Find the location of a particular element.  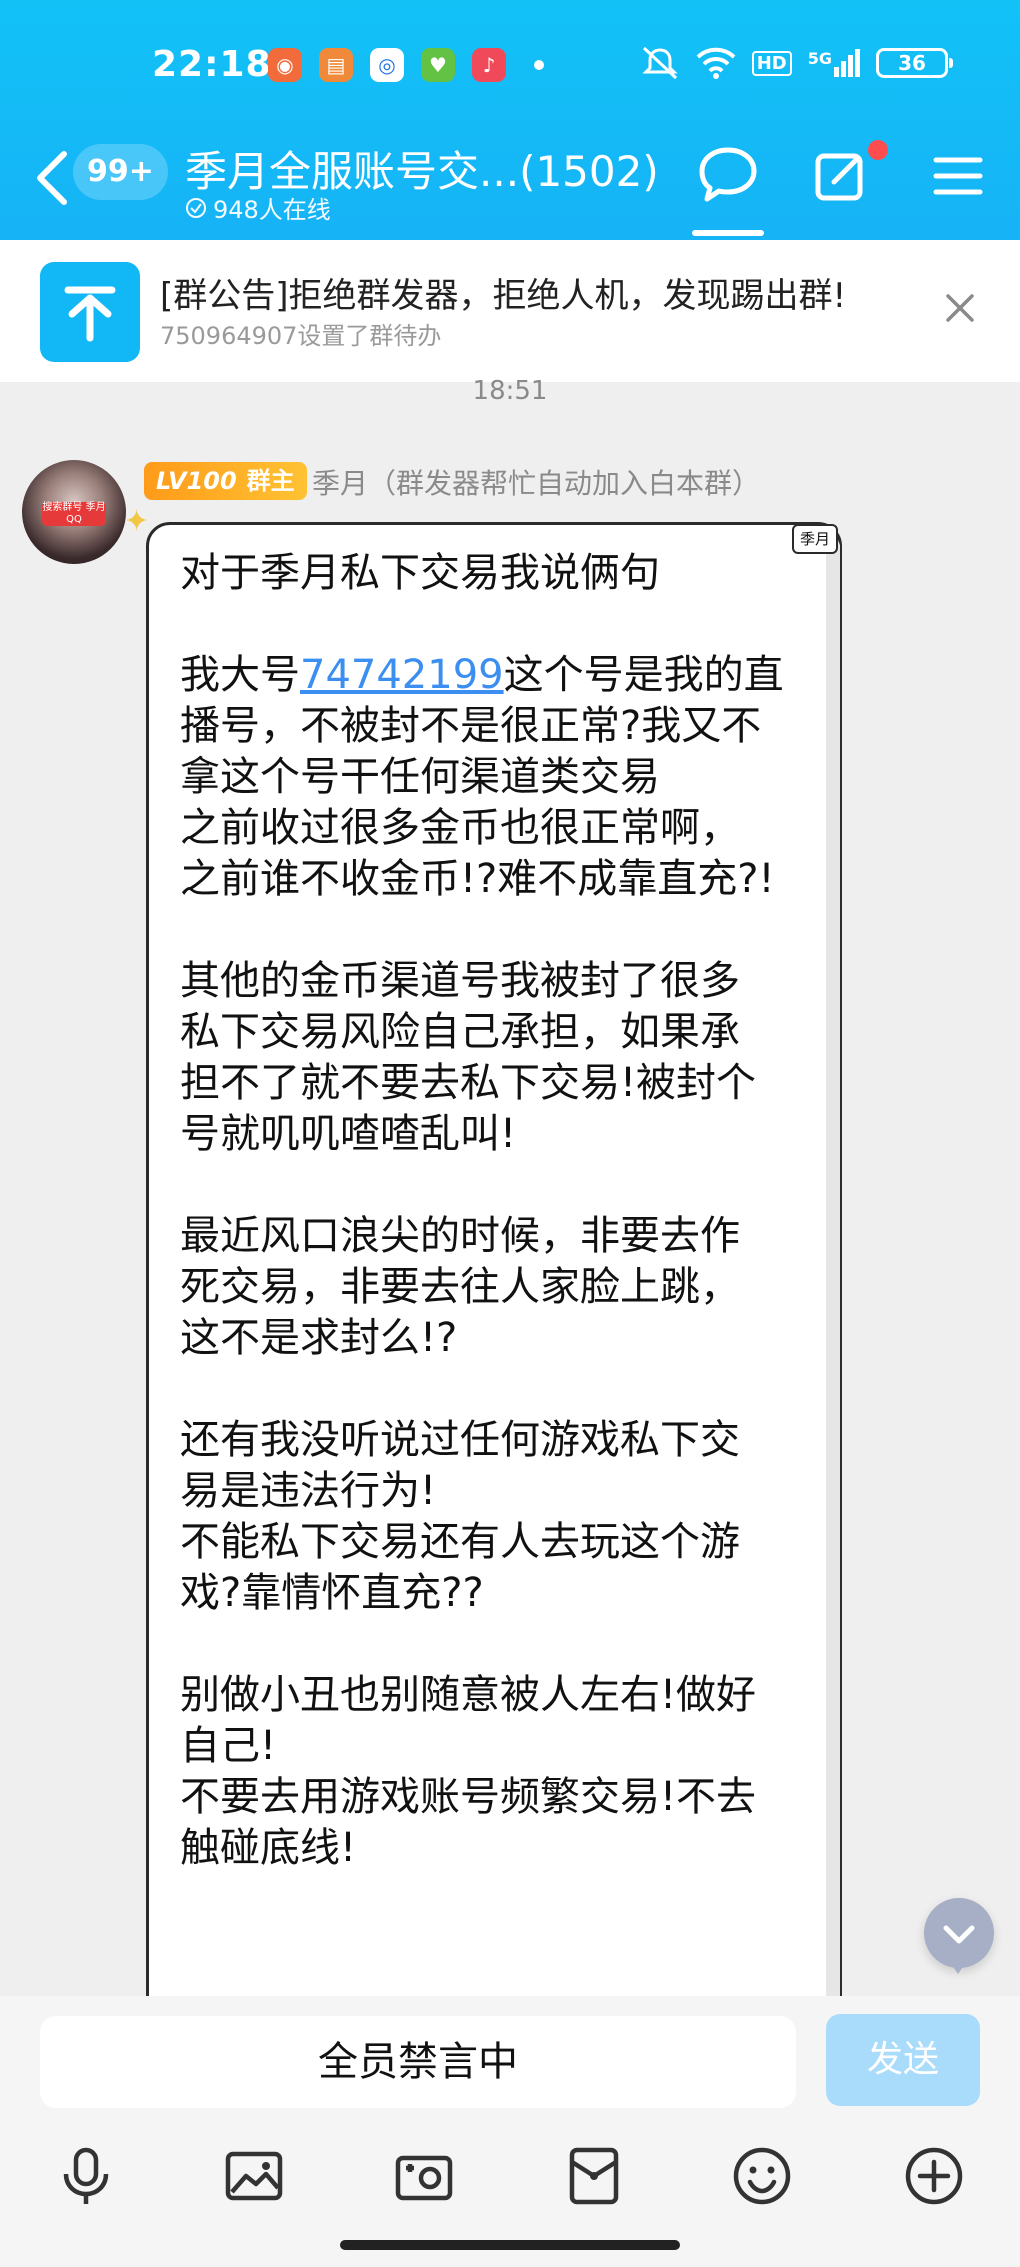

unread-count-badge: 99+ is located at coordinates (120, 172).